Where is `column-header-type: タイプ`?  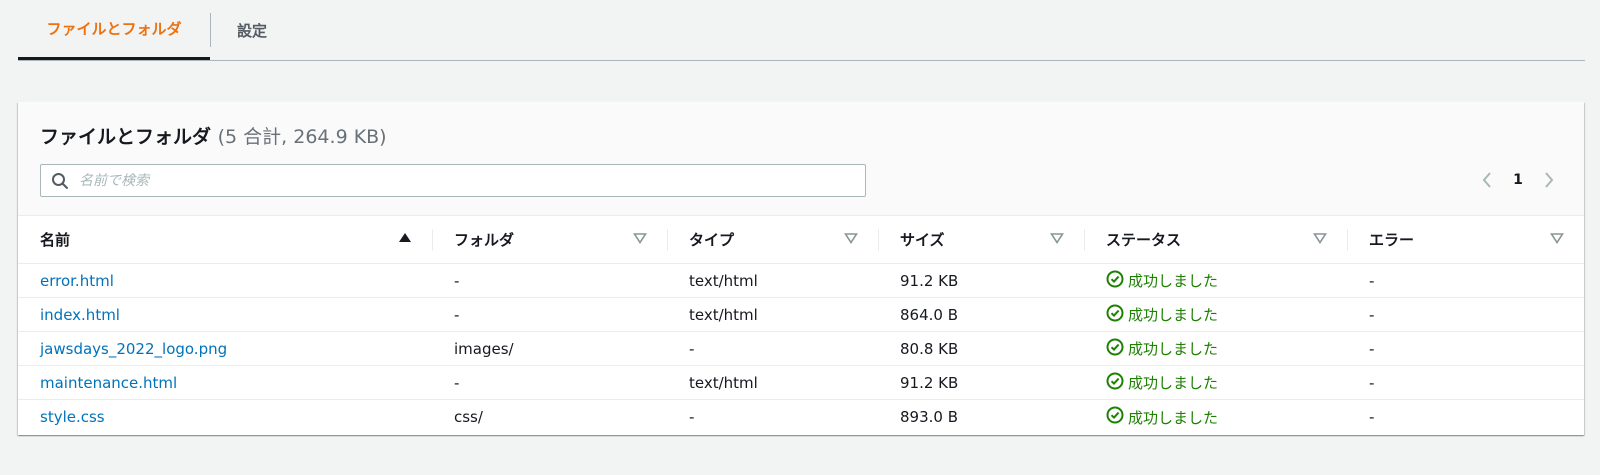
column-header-type: タイプ is located at coordinates (772, 239).